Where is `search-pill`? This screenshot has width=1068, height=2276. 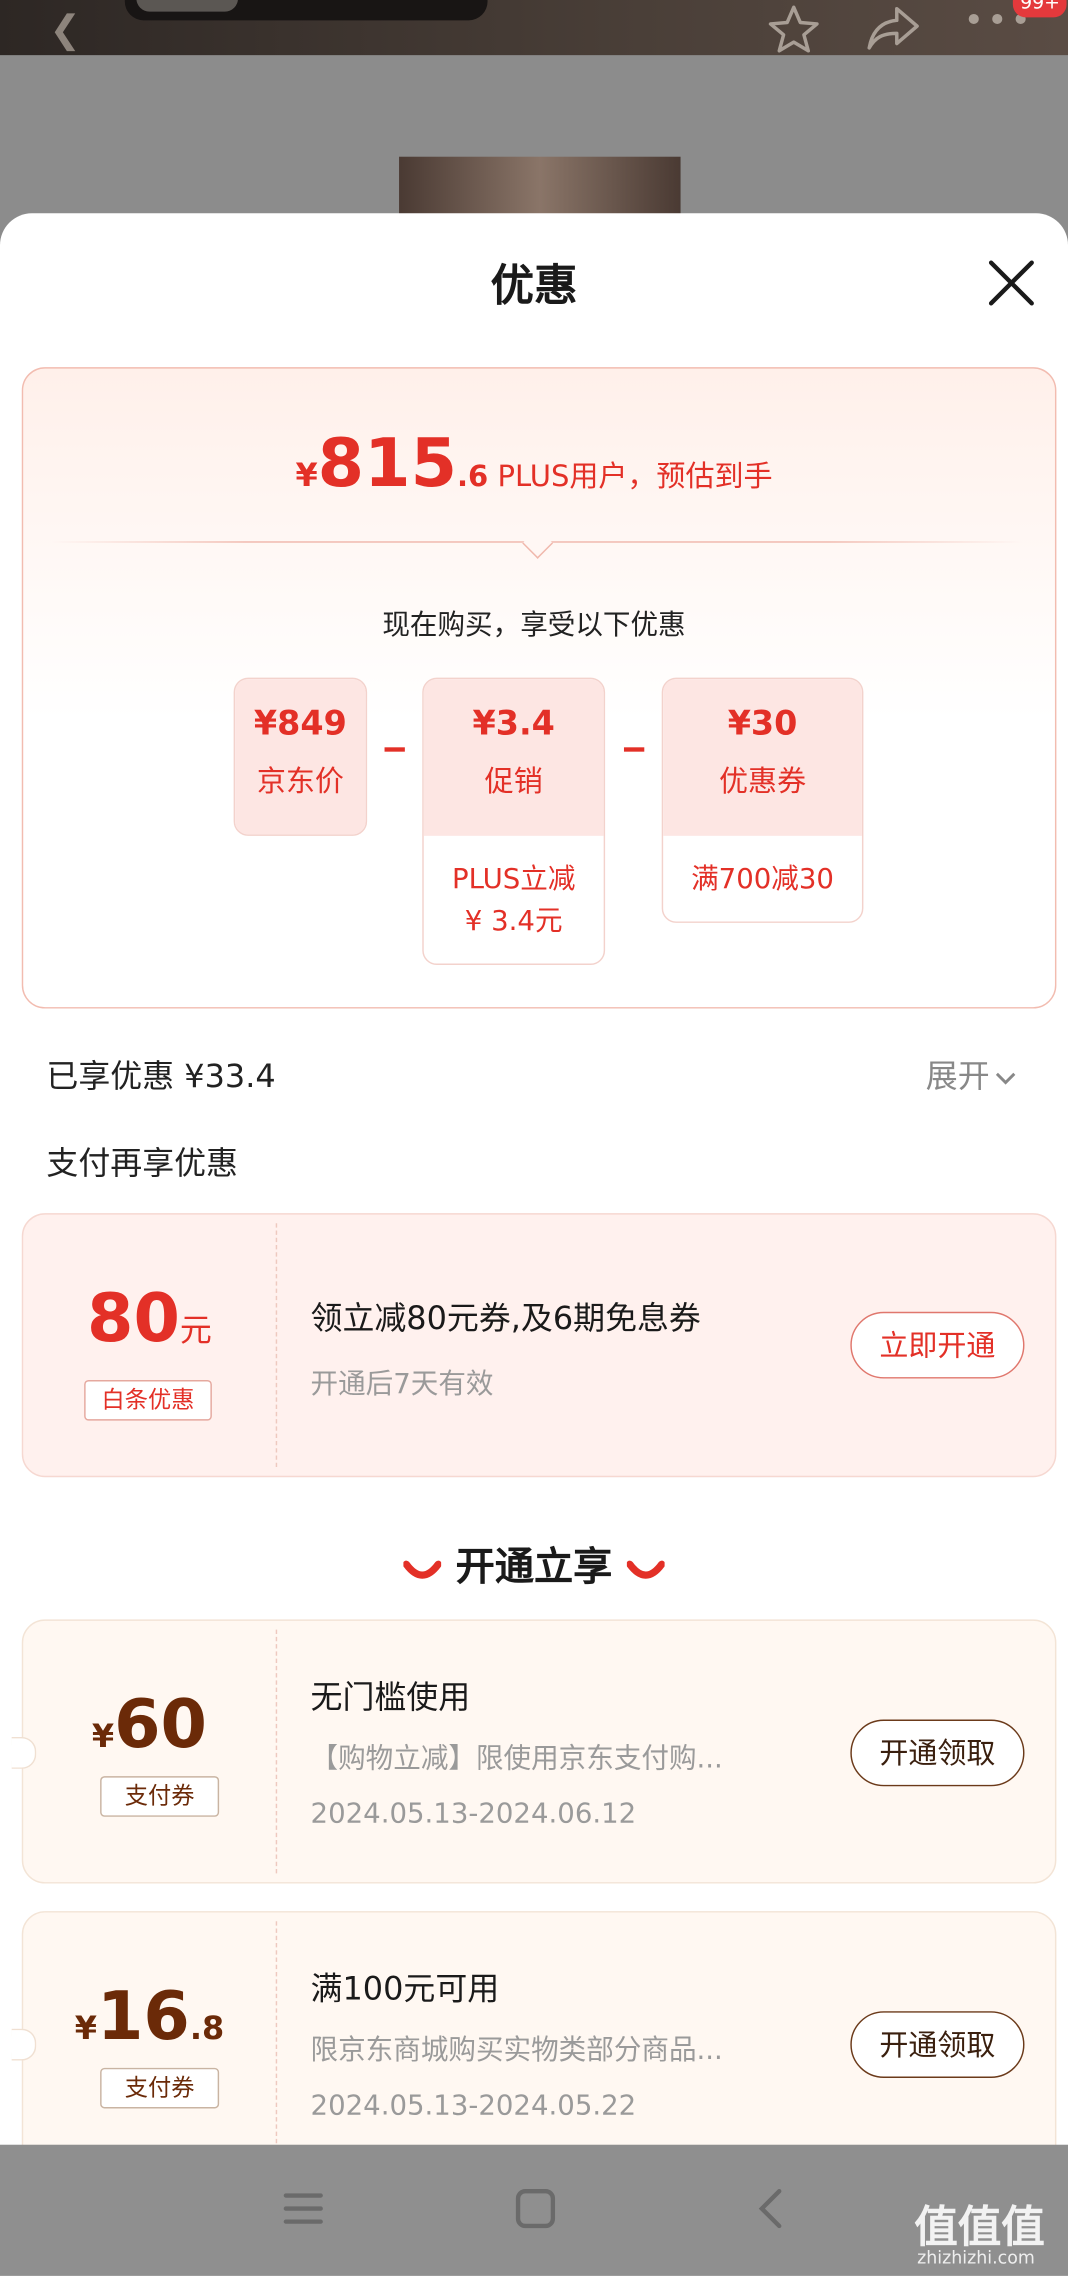
search-pill is located at coordinates (306, 10).